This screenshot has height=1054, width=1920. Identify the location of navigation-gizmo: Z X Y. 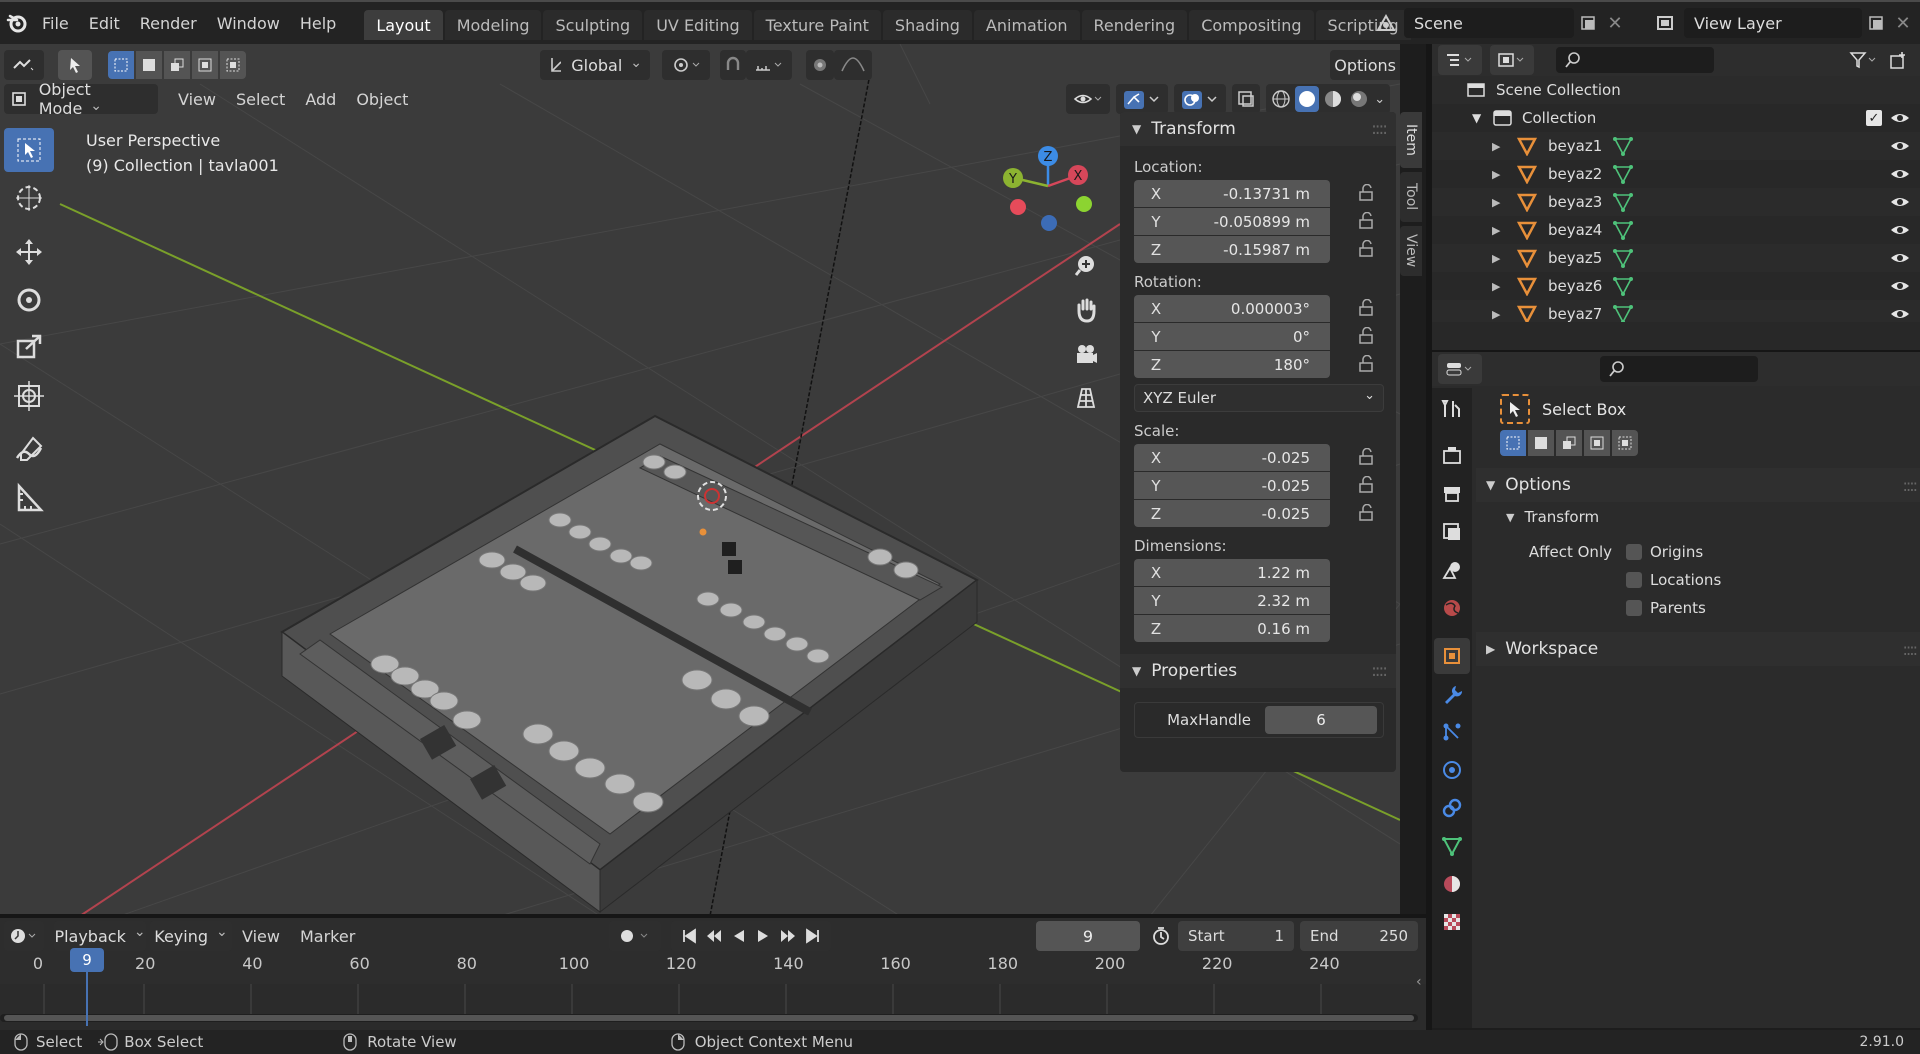
(1051, 191).